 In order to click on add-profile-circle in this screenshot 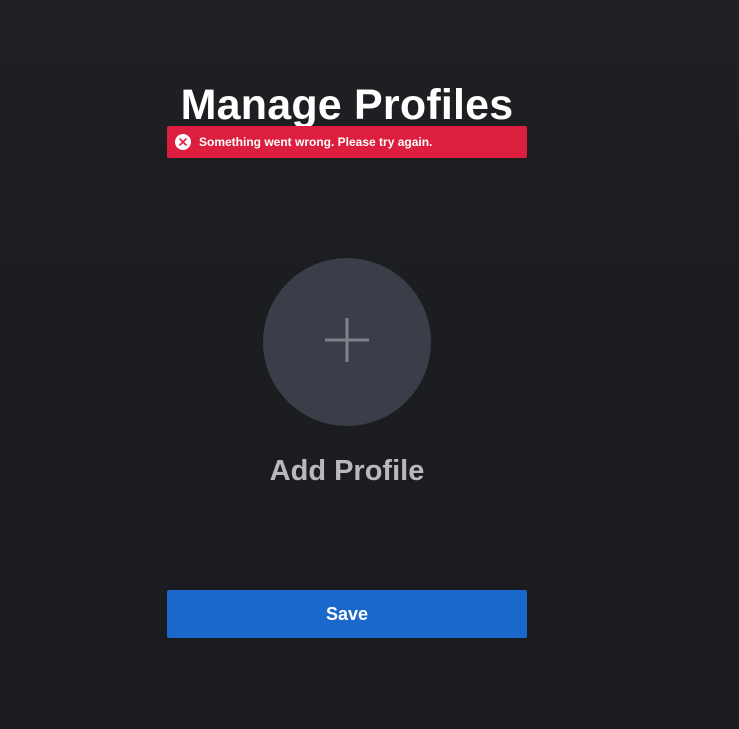, I will do `click(347, 342)`.